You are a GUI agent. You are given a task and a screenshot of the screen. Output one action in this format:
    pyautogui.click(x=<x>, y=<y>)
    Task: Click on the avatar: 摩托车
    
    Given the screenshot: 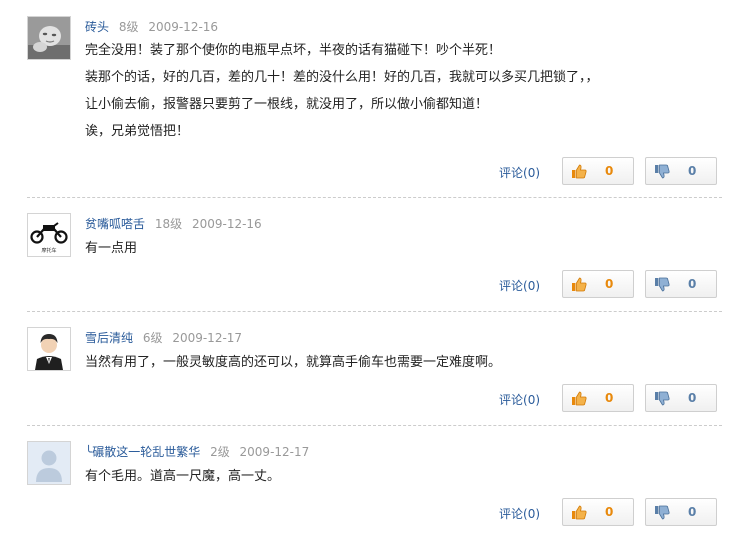 What is the action you would take?
    pyautogui.click(x=49, y=235)
    